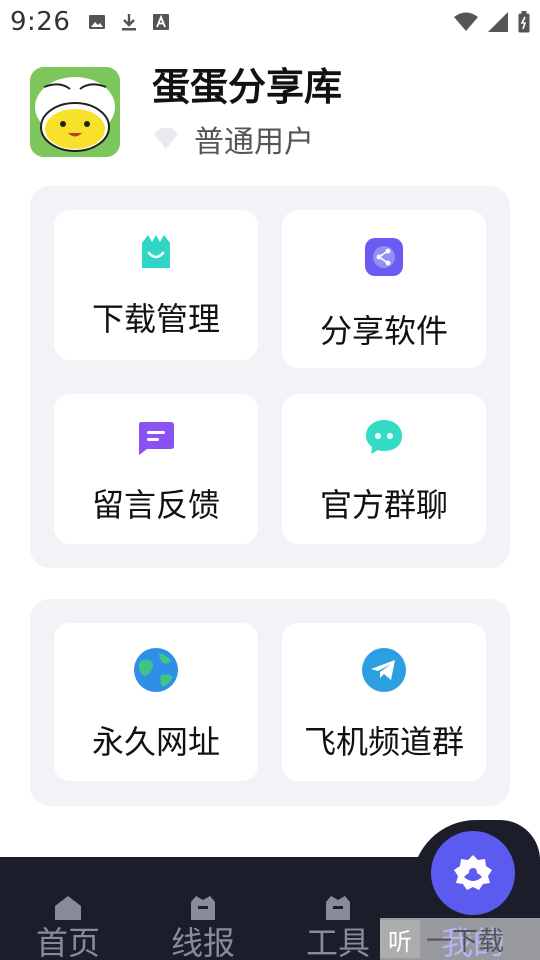 The height and width of the screenshot is (960, 540). Describe the element at coordinates (384, 257) in the screenshot. I see `share-icon` at that location.